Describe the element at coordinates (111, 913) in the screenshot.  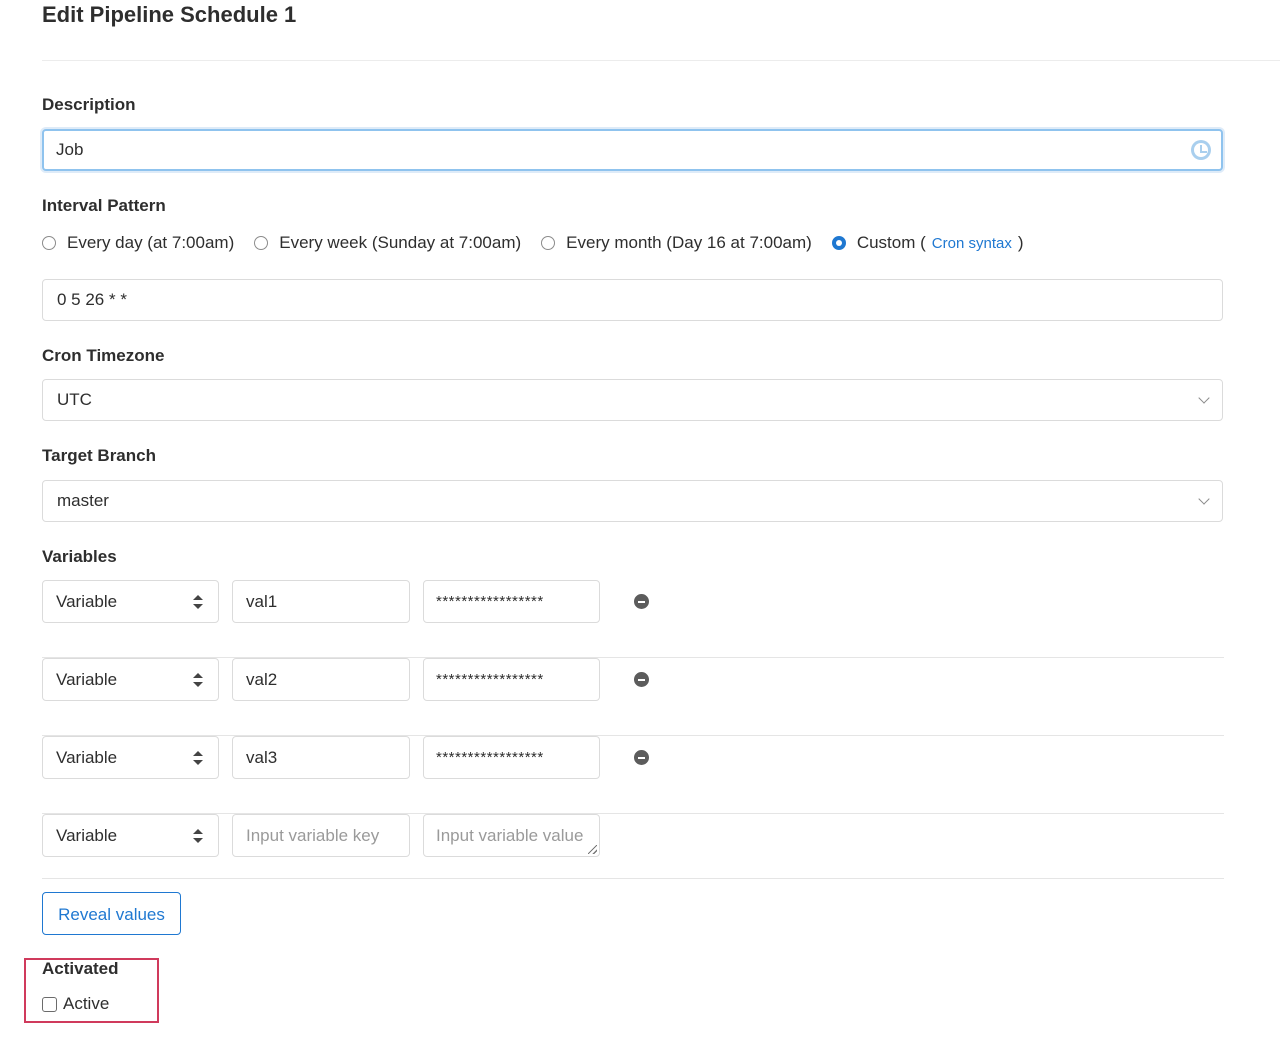
I see `reveal-values-button: Reveal values` at that location.